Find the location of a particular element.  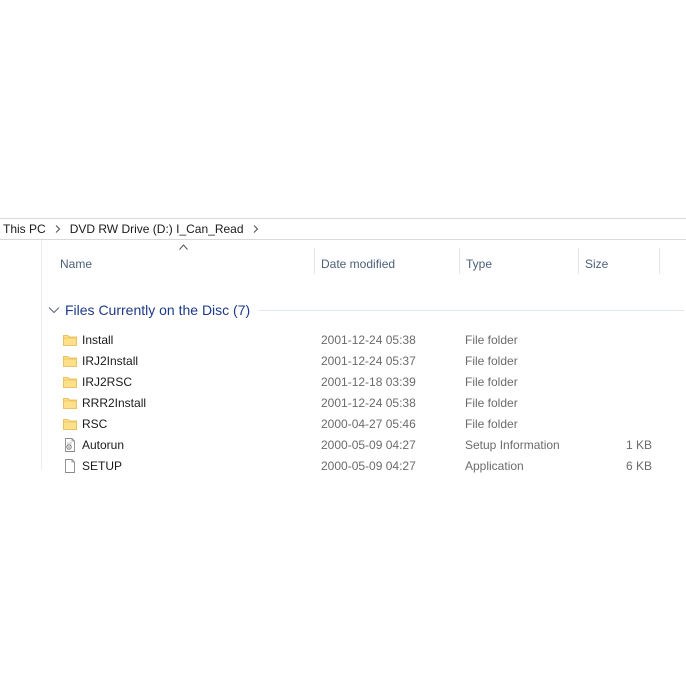

file-name-cell: IRJ2Install is located at coordinates (100, 360).